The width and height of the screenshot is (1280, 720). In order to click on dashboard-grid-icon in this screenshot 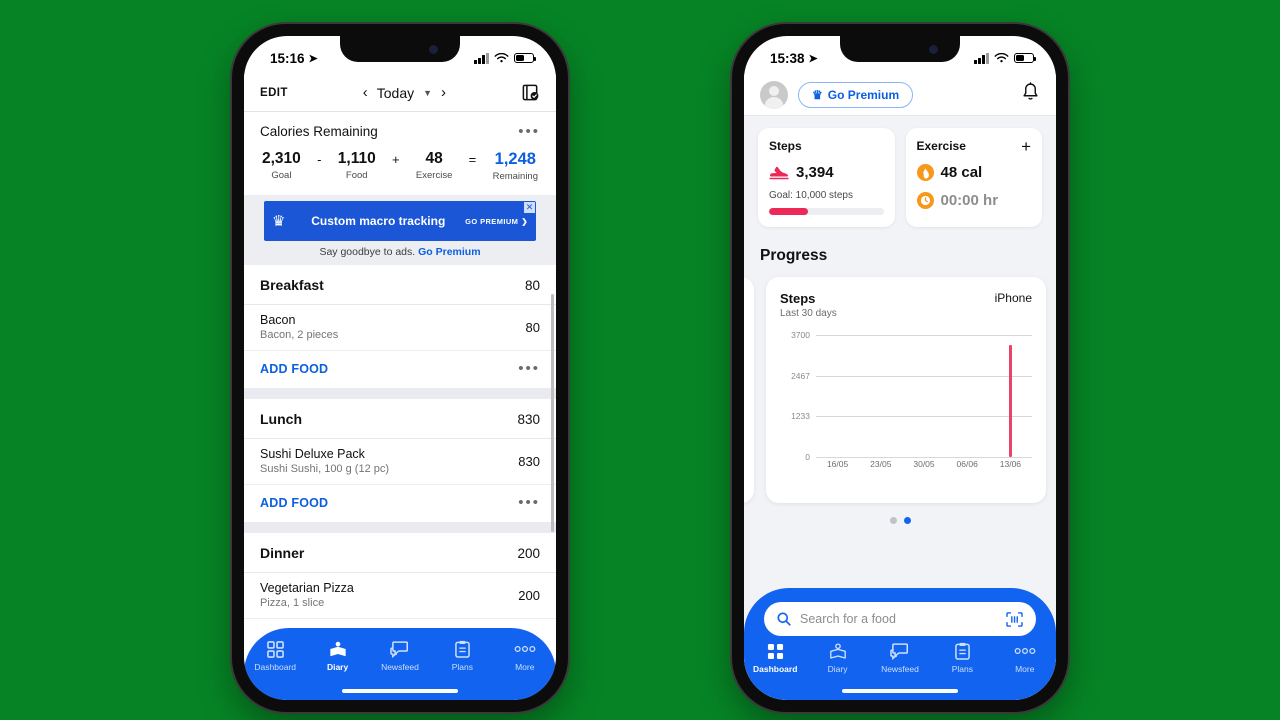, I will do `click(775, 651)`.